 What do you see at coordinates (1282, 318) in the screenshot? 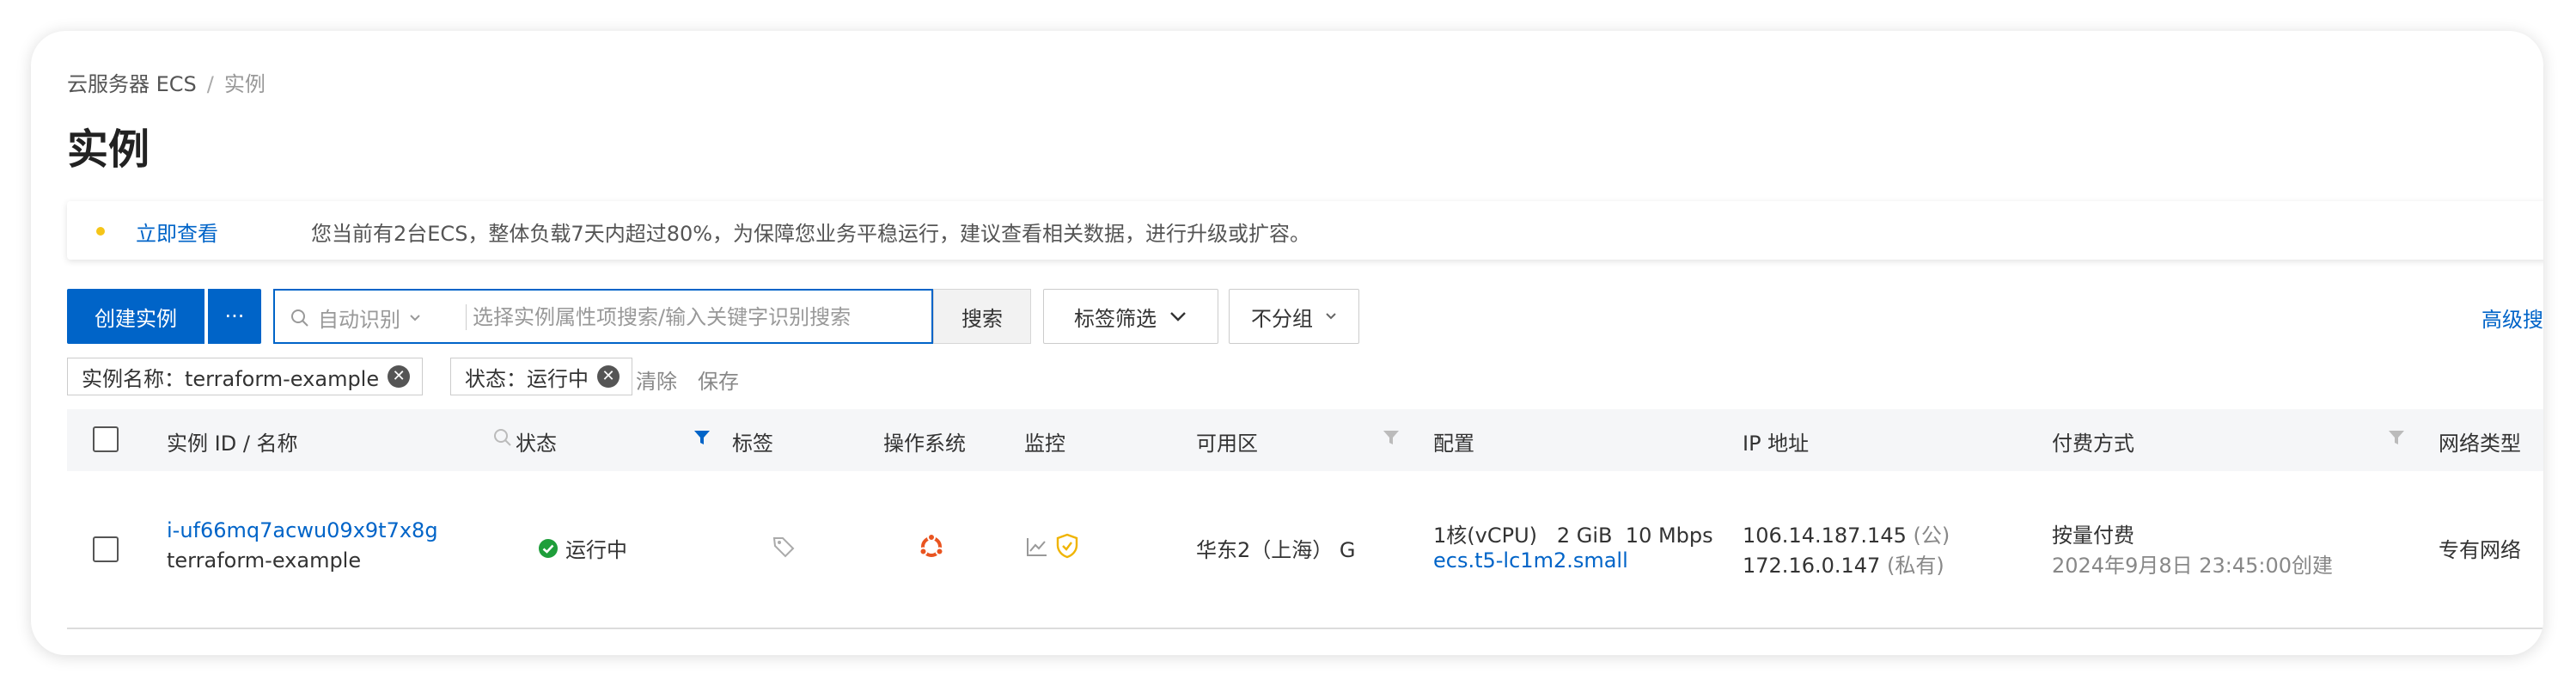
I see `group-label: 不分组` at bounding box center [1282, 318].